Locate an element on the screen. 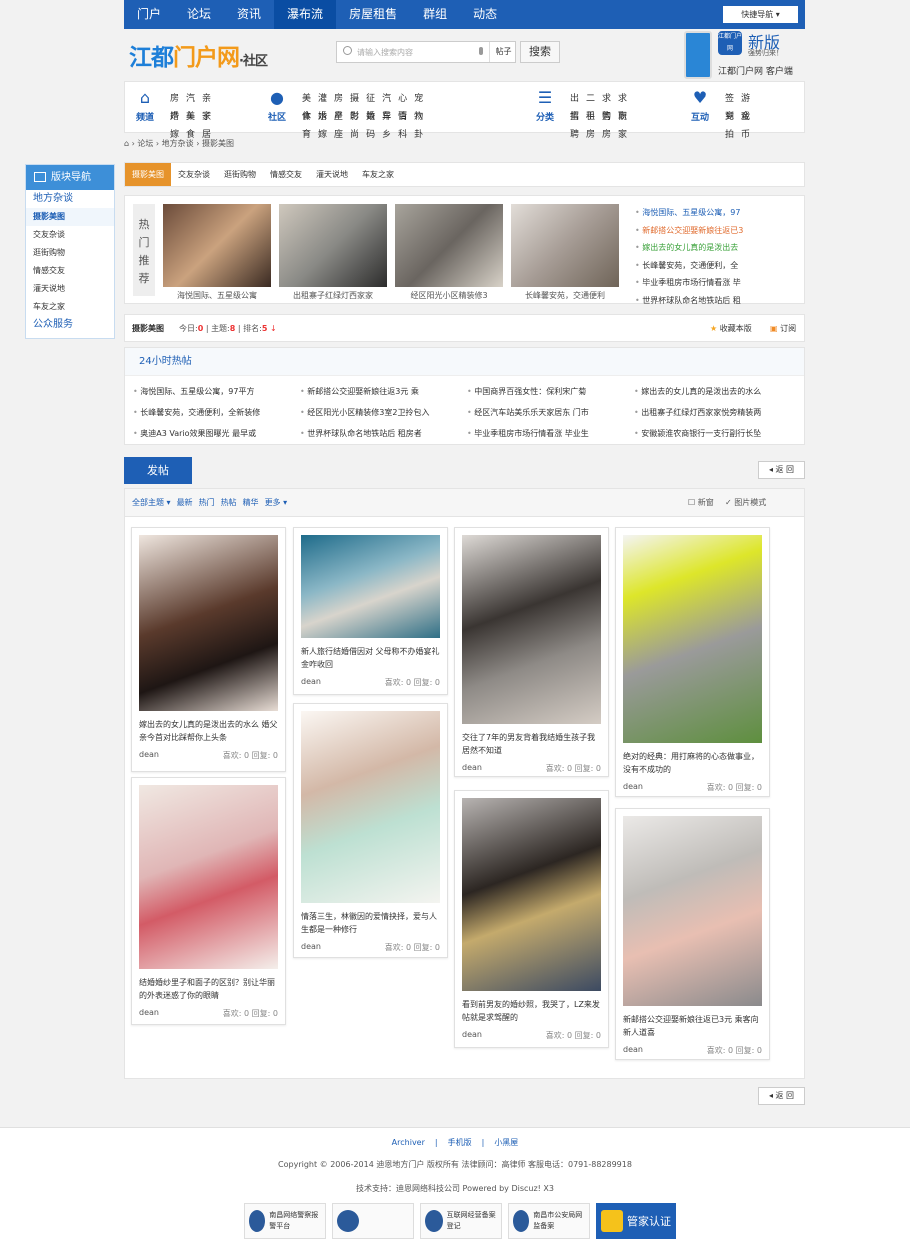 Image resolution: width=910 pixels, height=1259 pixels. quick-nav-button: 快捷导航 ▾ is located at coordinates (760, 14).